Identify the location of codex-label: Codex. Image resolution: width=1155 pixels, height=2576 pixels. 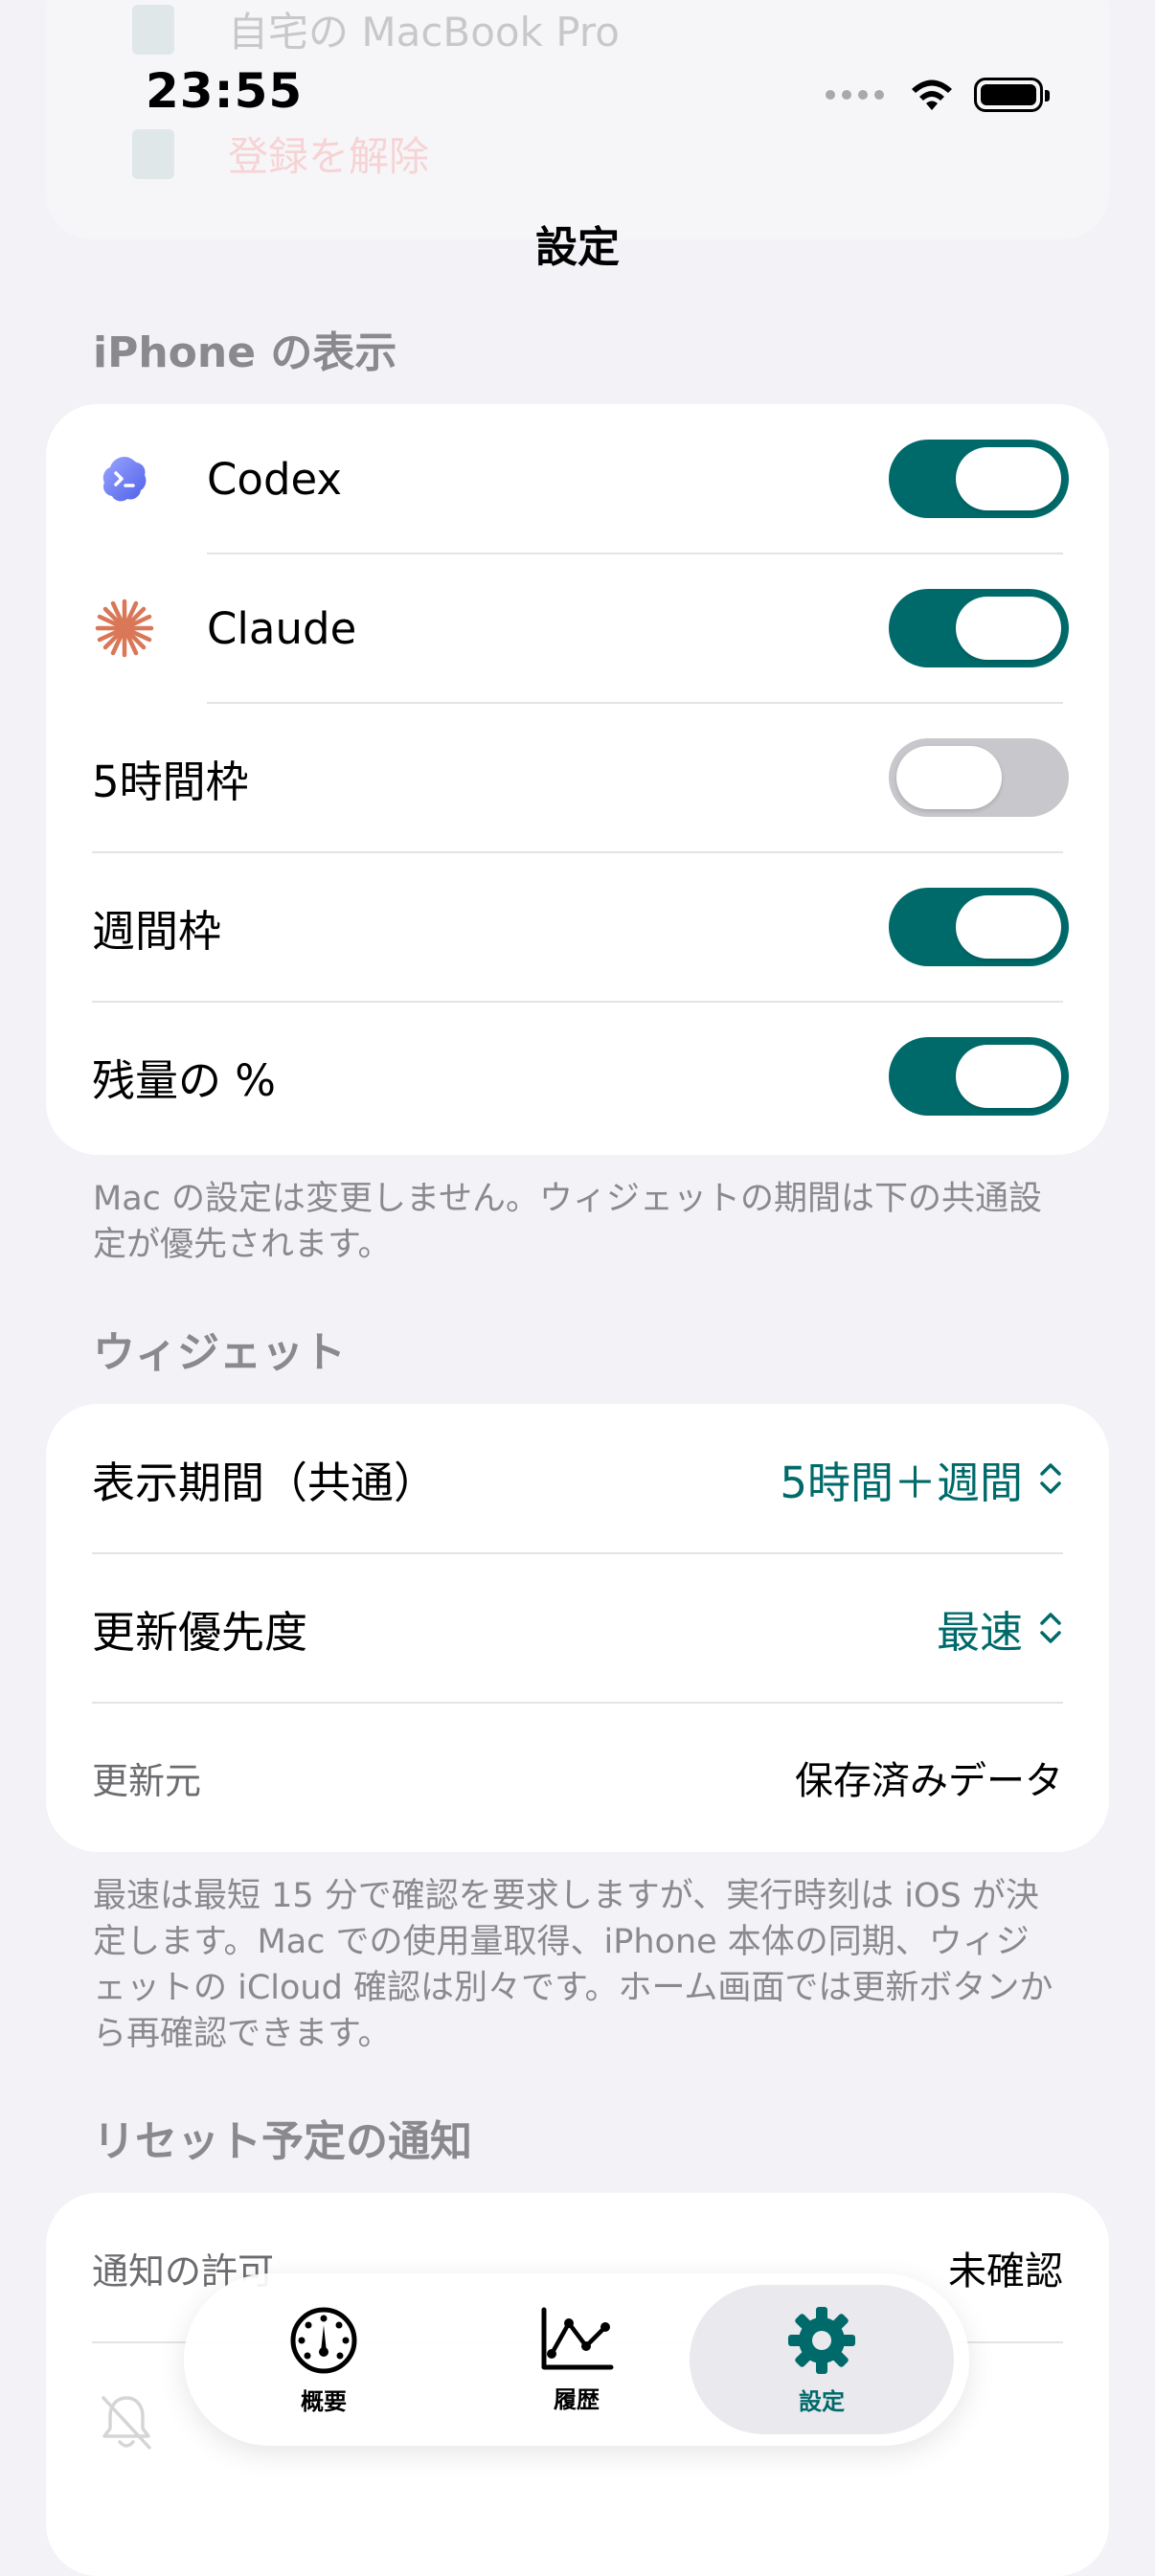
(275, 479).